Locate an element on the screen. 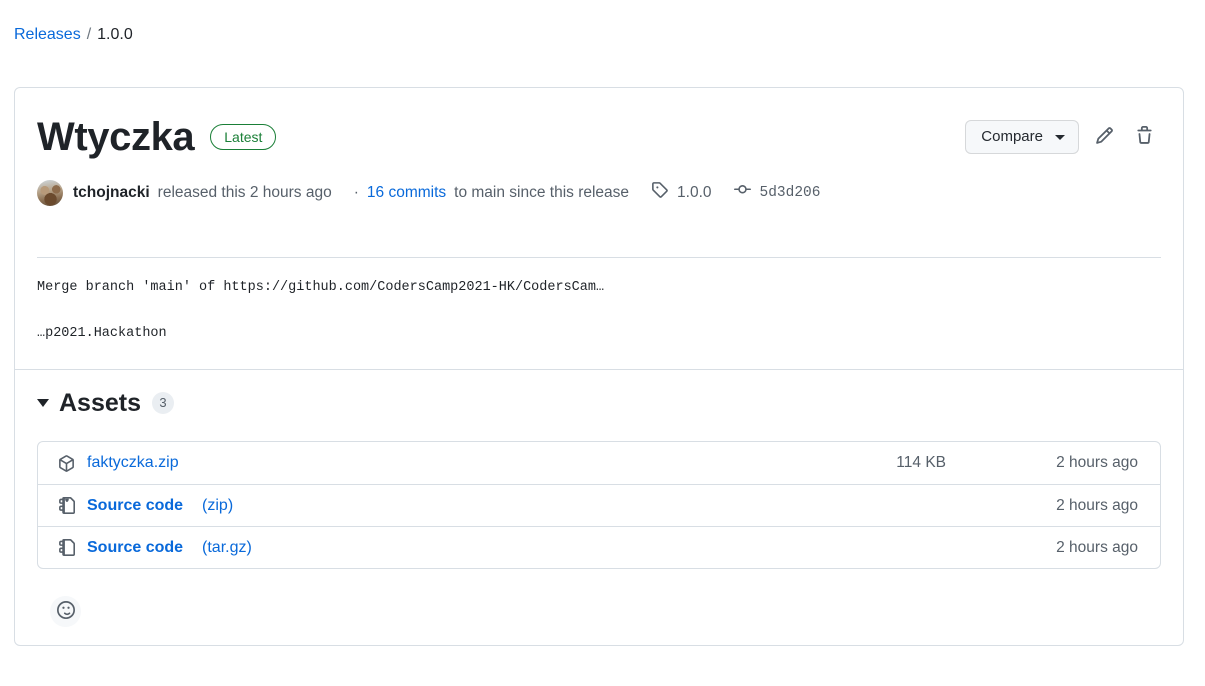 This screenshot has width=1205, height=686. release-title: Wtyczka is located at coordinates (116, 137).